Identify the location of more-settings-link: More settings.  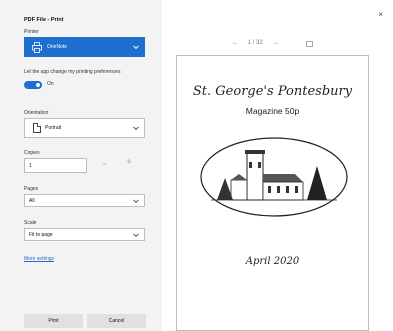
(39, 259).